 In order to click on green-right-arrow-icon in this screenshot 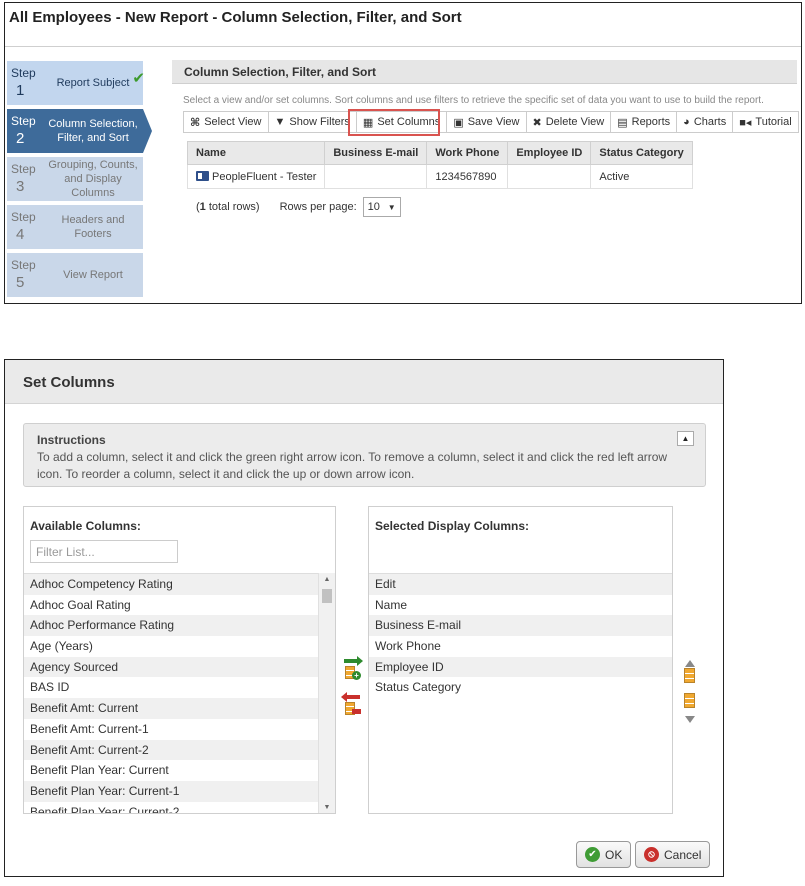, I will do `click(353, 661)`.